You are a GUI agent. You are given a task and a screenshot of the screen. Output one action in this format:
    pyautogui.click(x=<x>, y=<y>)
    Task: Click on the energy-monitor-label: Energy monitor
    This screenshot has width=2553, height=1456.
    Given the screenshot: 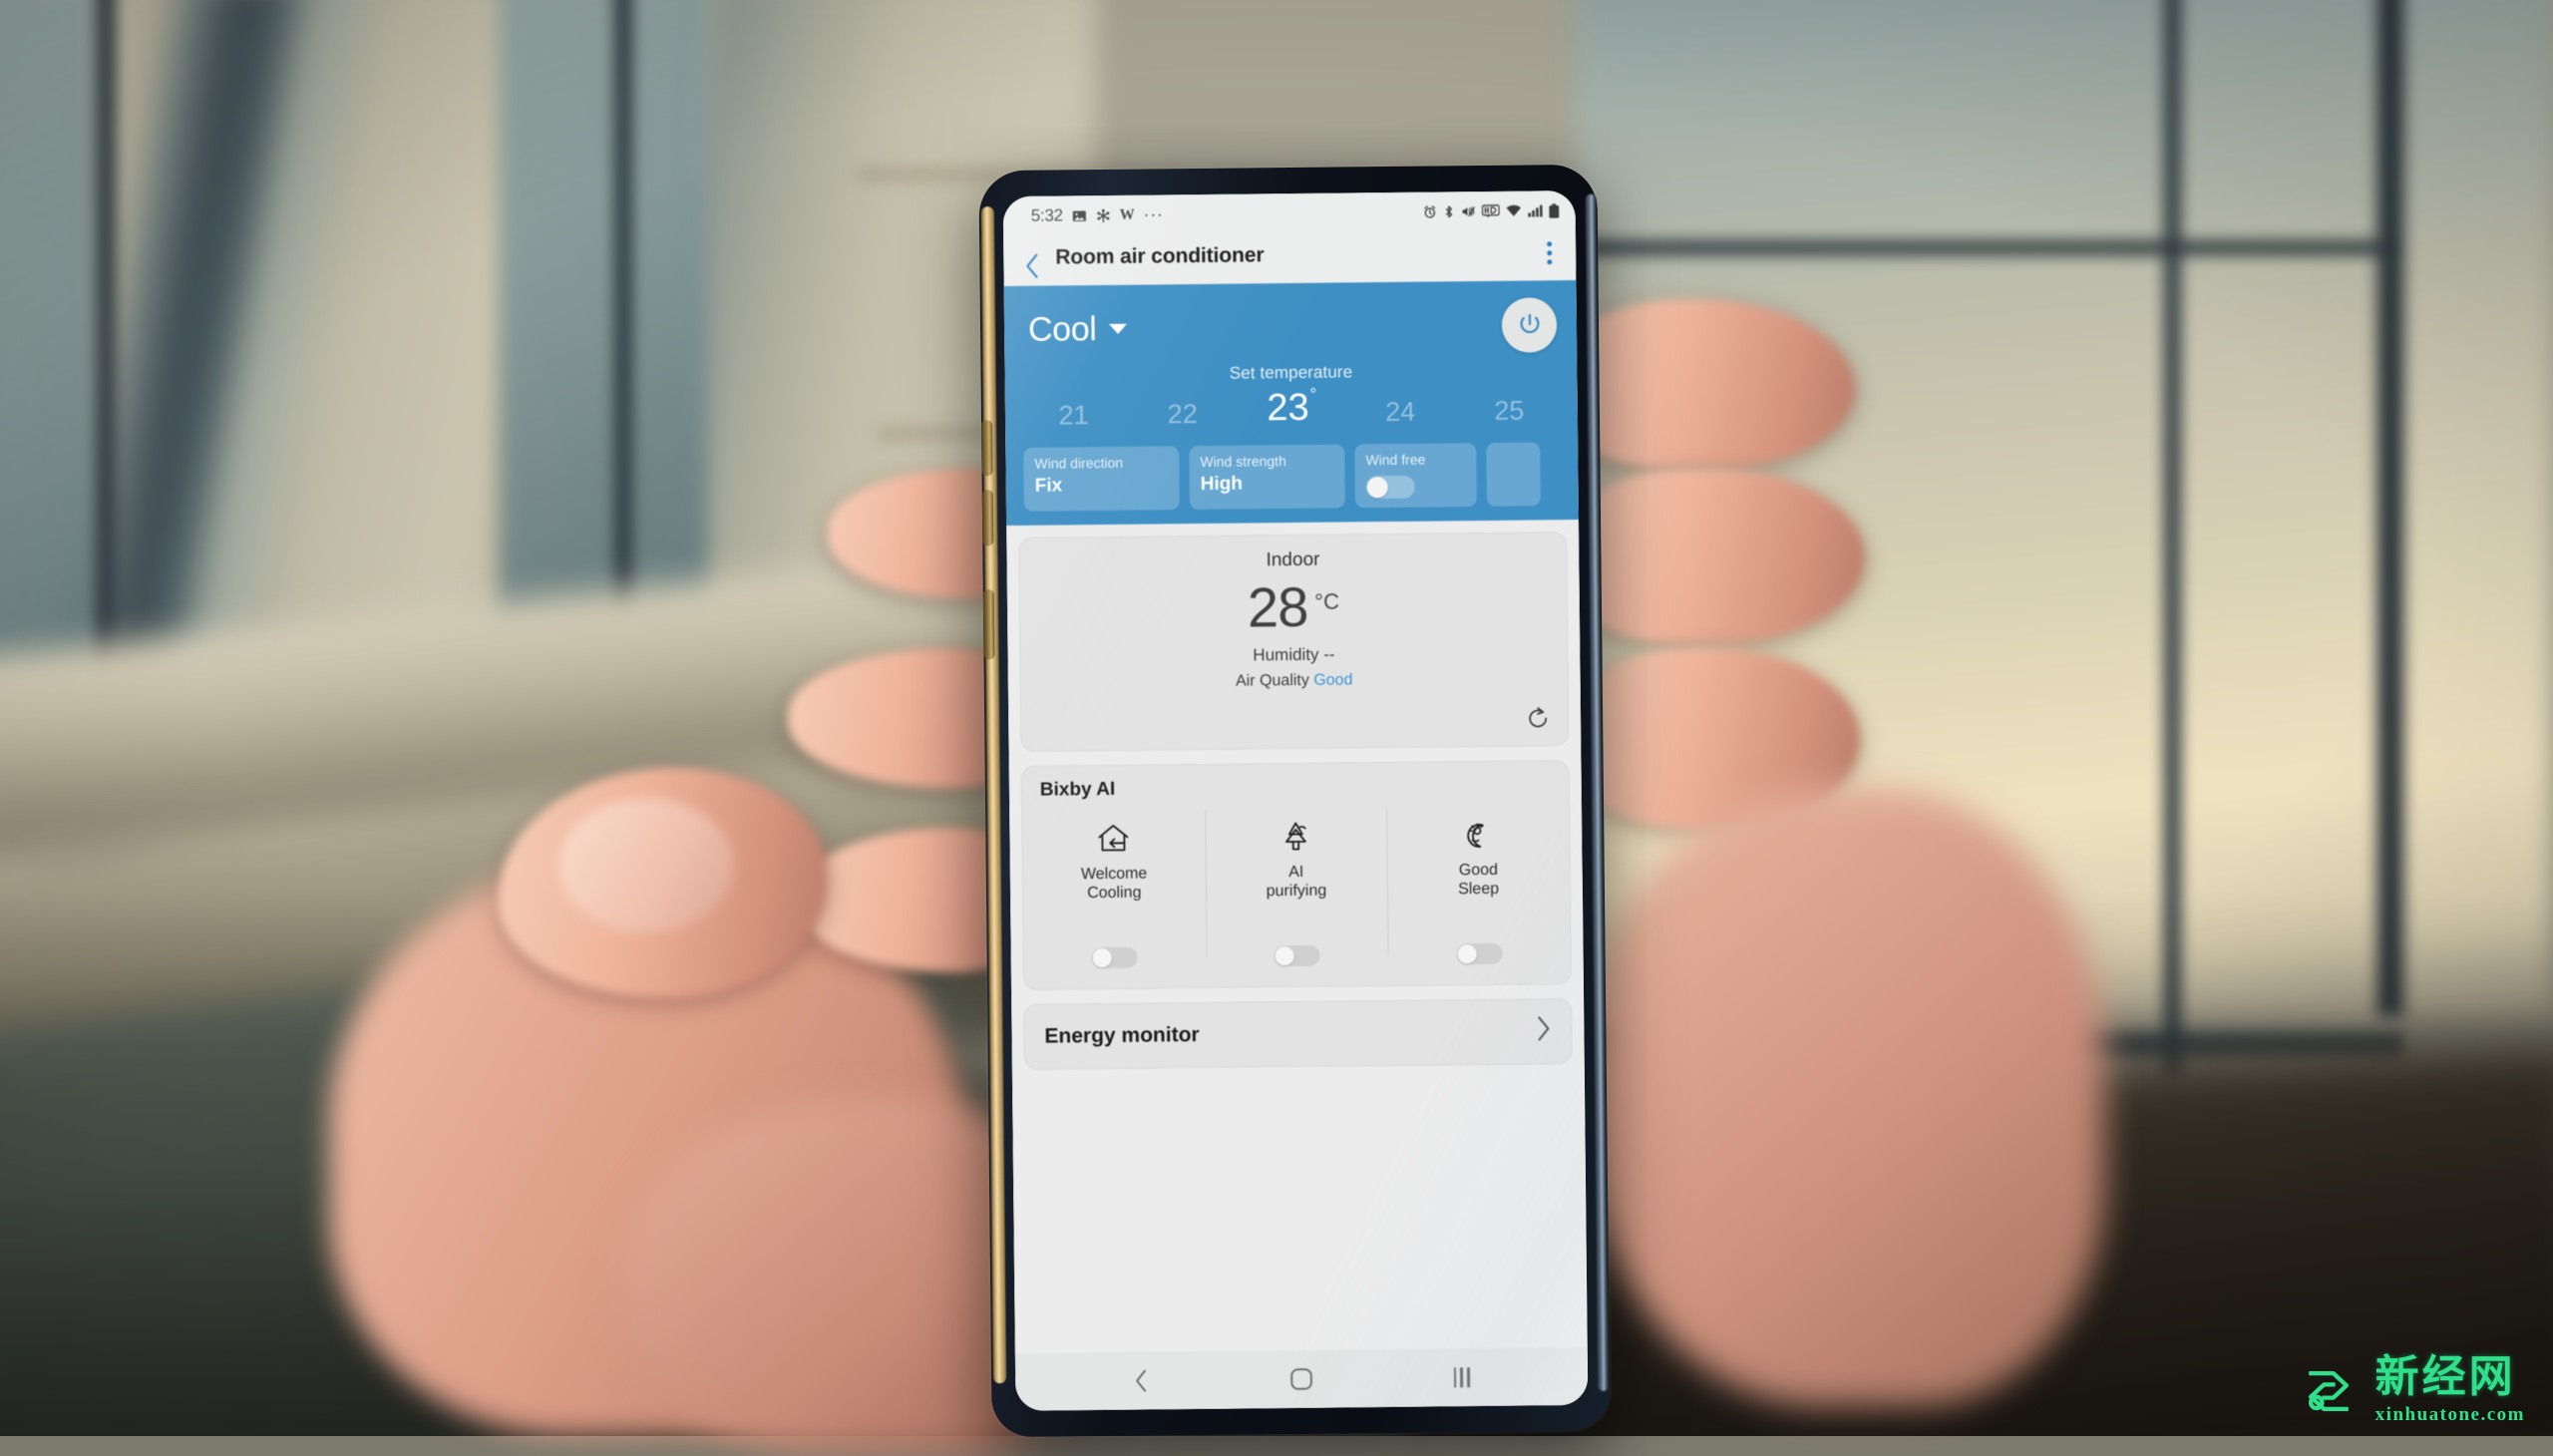 What is the action you would take?
    pyautogui.click(x=1122, y=1036)
    